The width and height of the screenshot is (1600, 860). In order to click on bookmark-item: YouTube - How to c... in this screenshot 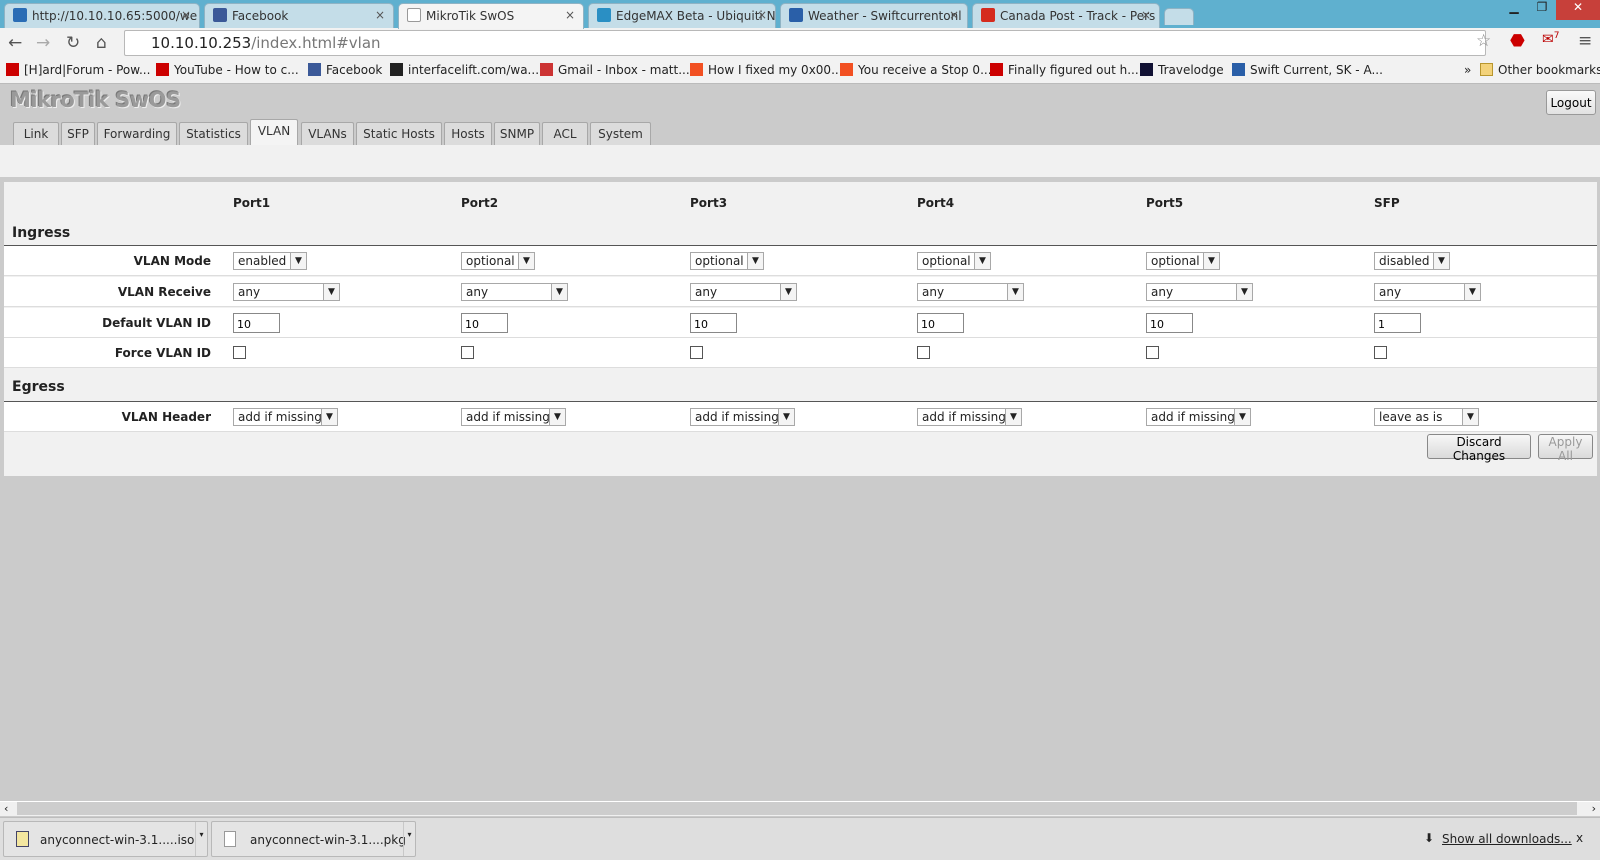, I will do `click(227, 70)`.